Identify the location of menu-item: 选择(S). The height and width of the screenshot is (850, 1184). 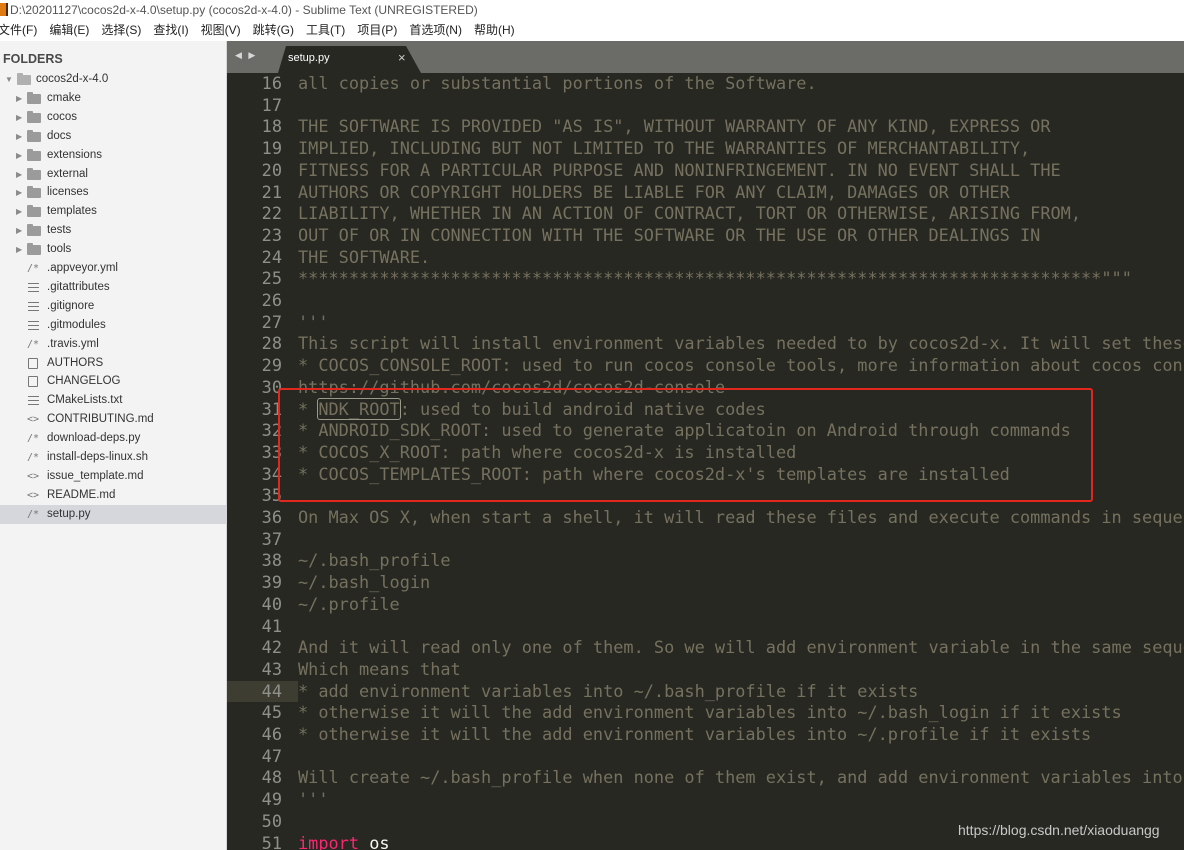
(121, 30).